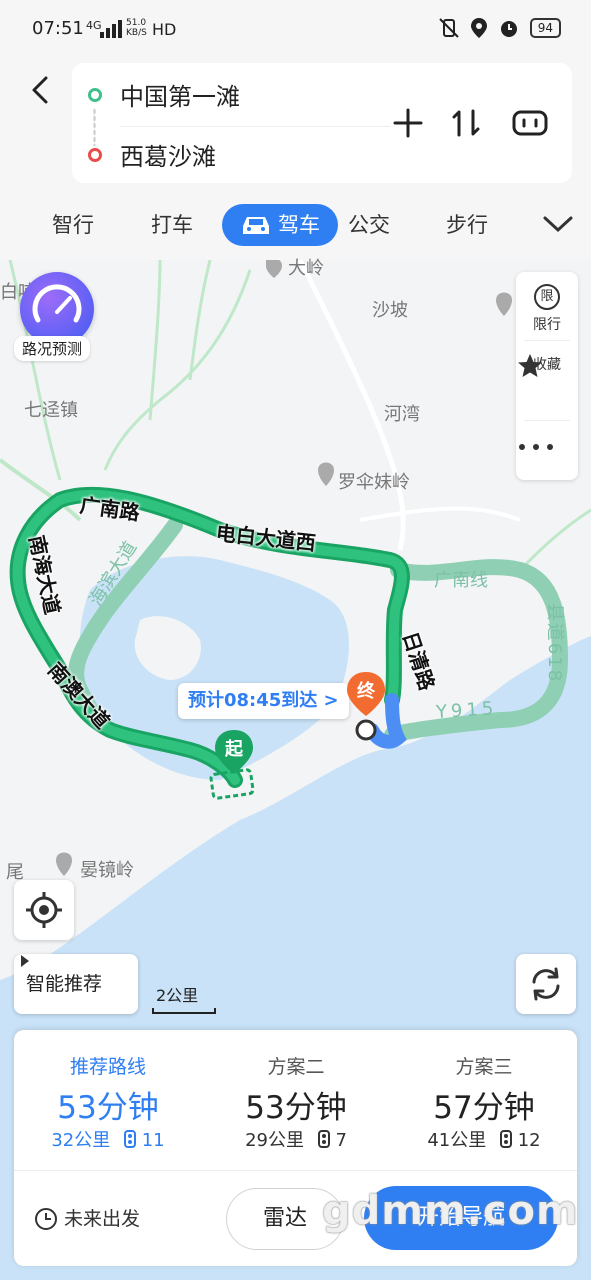 The image size is (591, 1280). I want to click on place-label: 河湾, so click(402, 414).